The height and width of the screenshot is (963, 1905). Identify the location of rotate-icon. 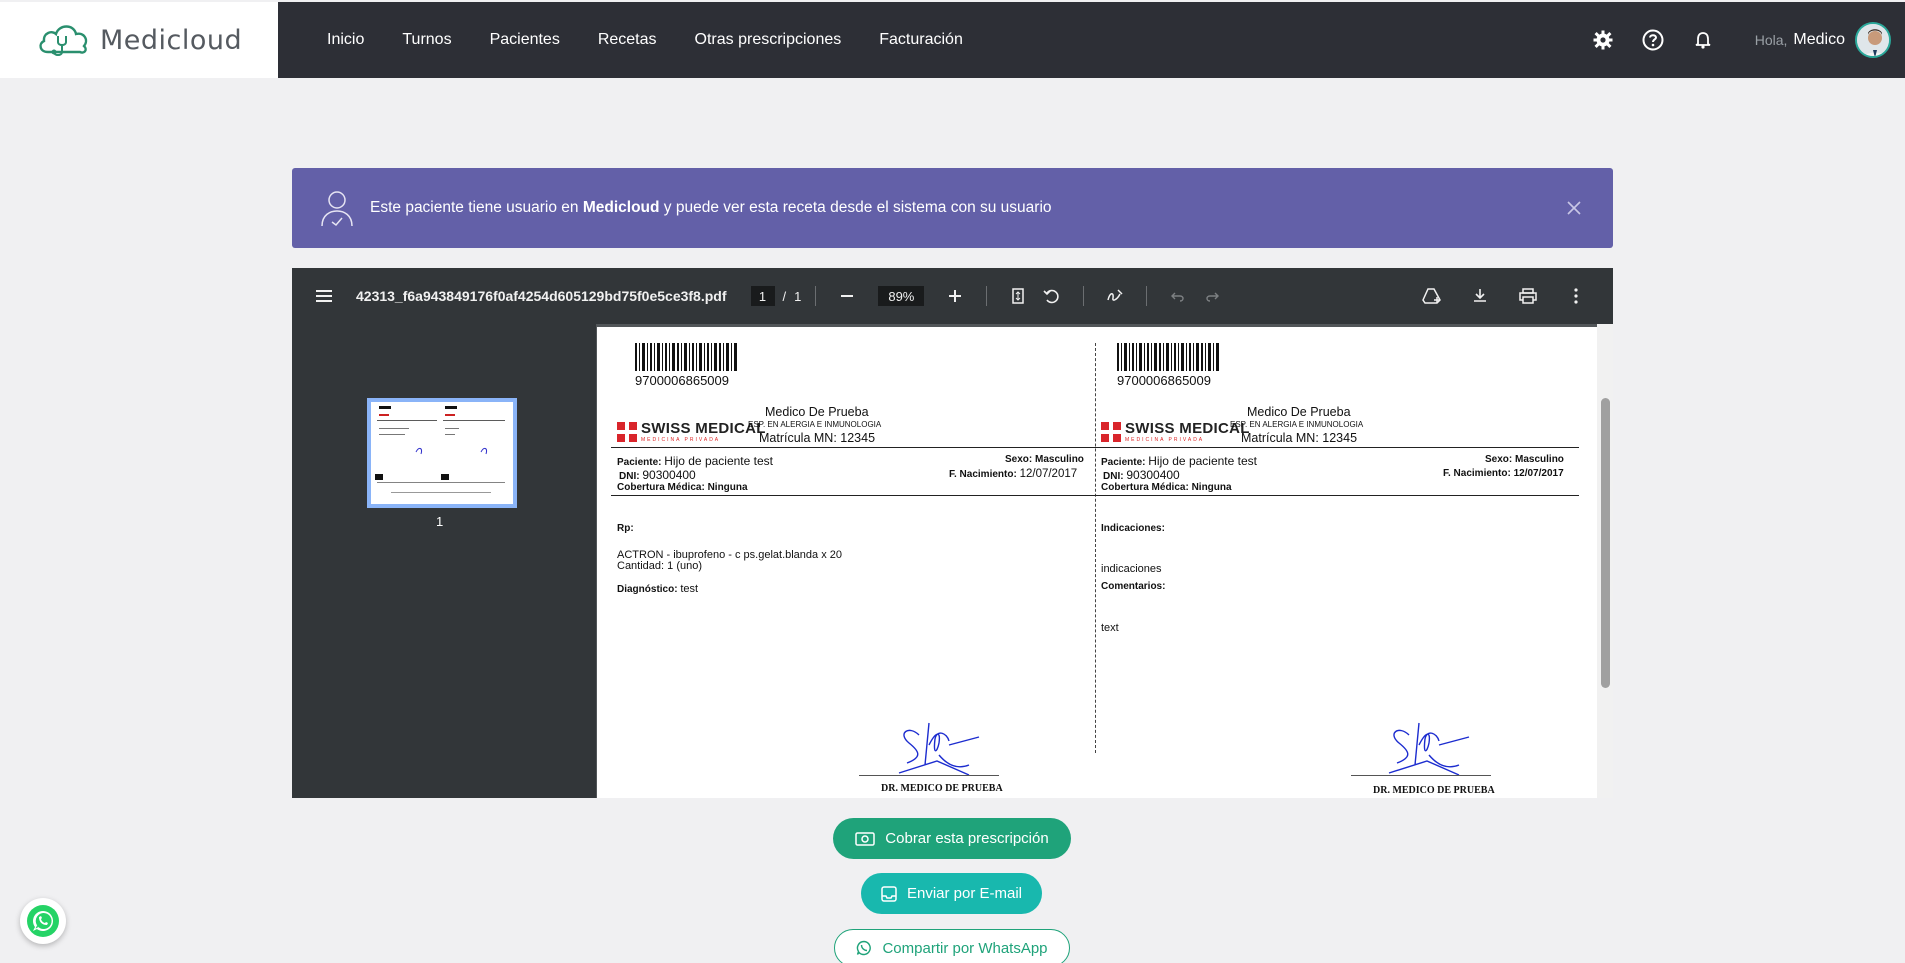
(1052, 296).